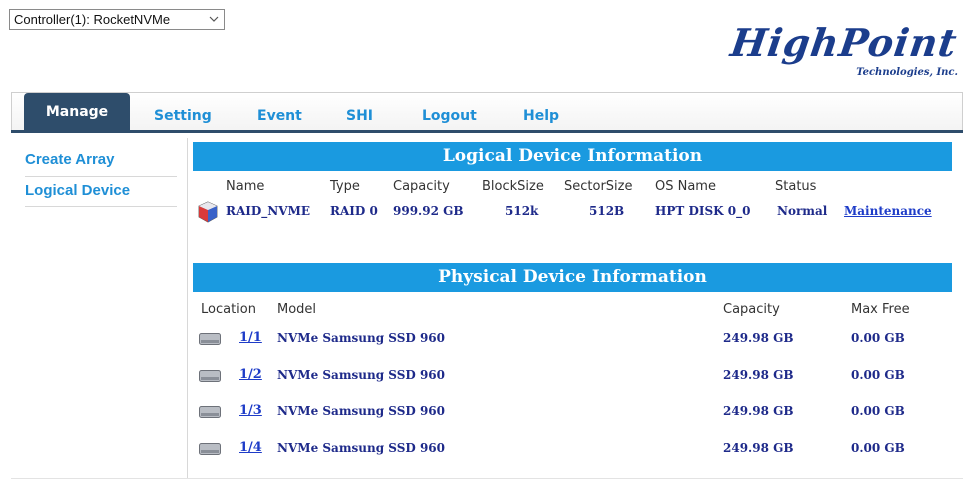 The height and width of the screenshot is (490, 975). I want to click on col-header-sectorsize: SectorSize, so click(598, 186).